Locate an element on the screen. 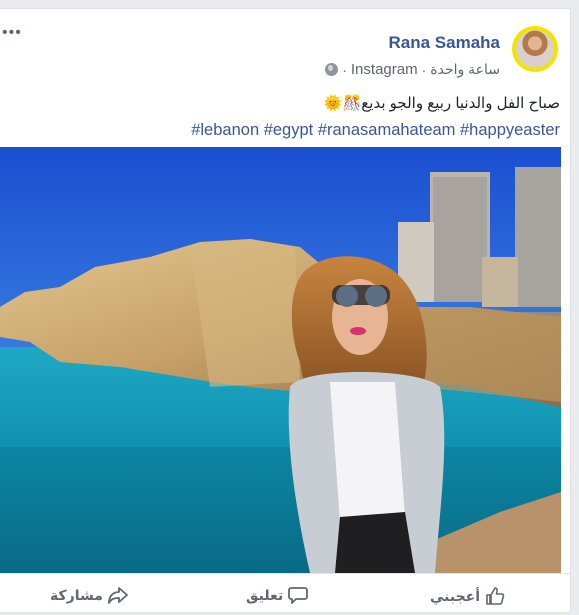  avatar-photo is located at coordinates (535, 49).